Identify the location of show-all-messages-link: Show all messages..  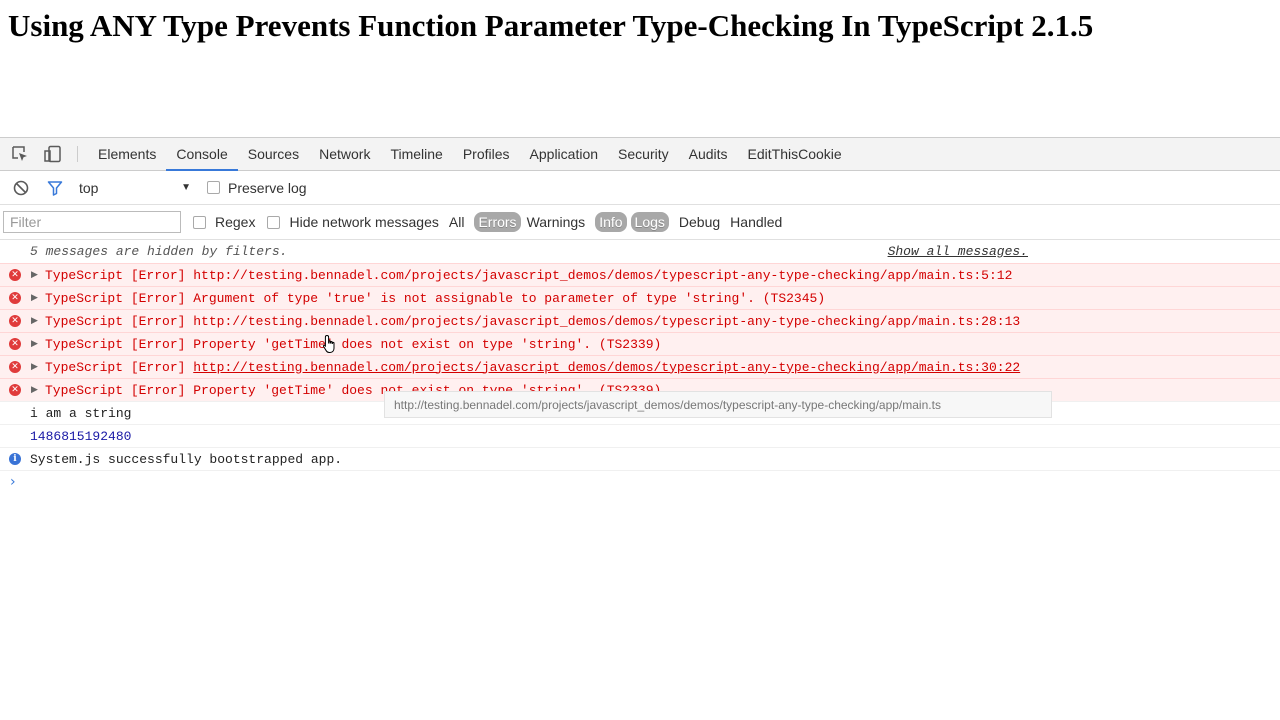
(958, 251).